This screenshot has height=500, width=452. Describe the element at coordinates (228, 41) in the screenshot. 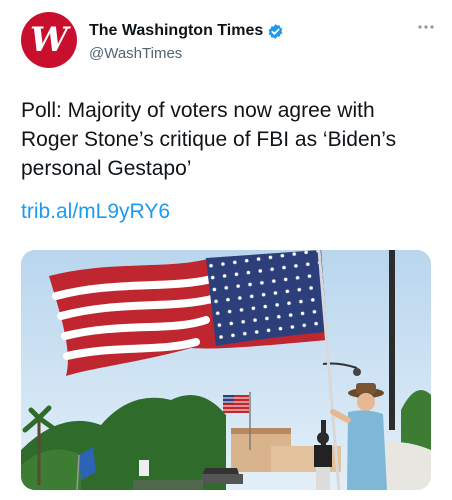

I see `tweet-header: W The Washington Times @WashTimes` at that location.